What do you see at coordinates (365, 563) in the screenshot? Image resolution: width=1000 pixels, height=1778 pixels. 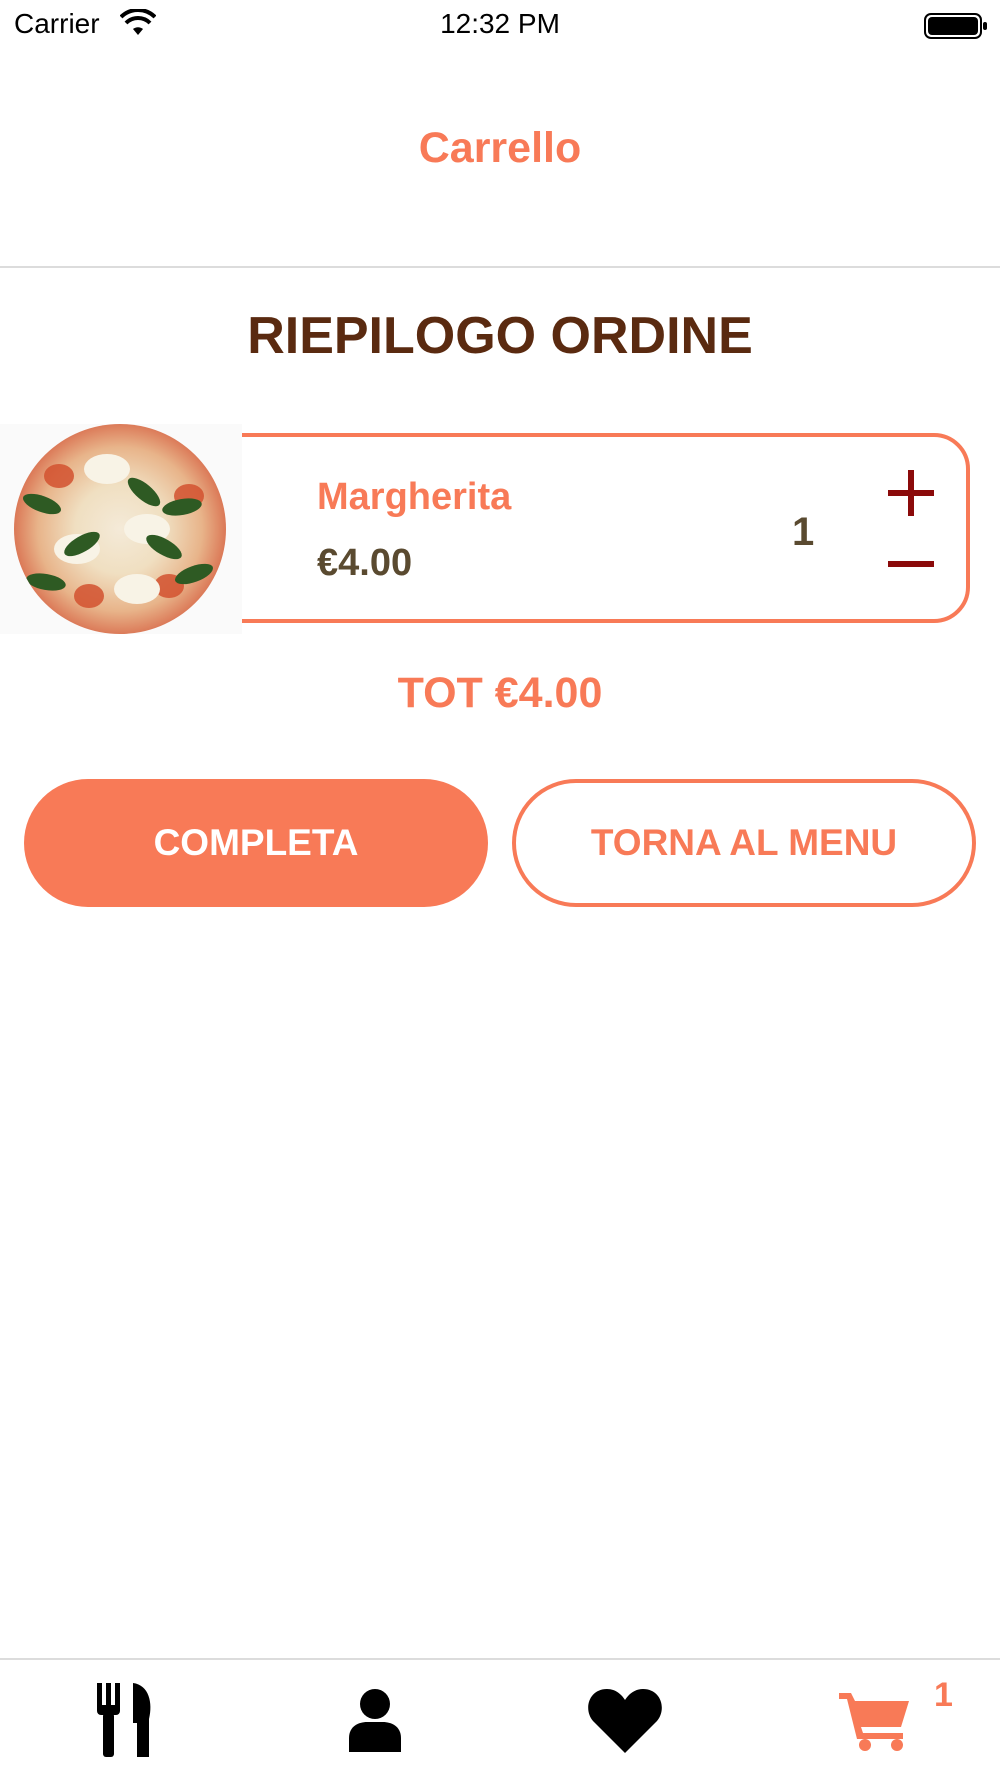 I see `cart-item-price: €4.00` at bounding box center [365, 563].